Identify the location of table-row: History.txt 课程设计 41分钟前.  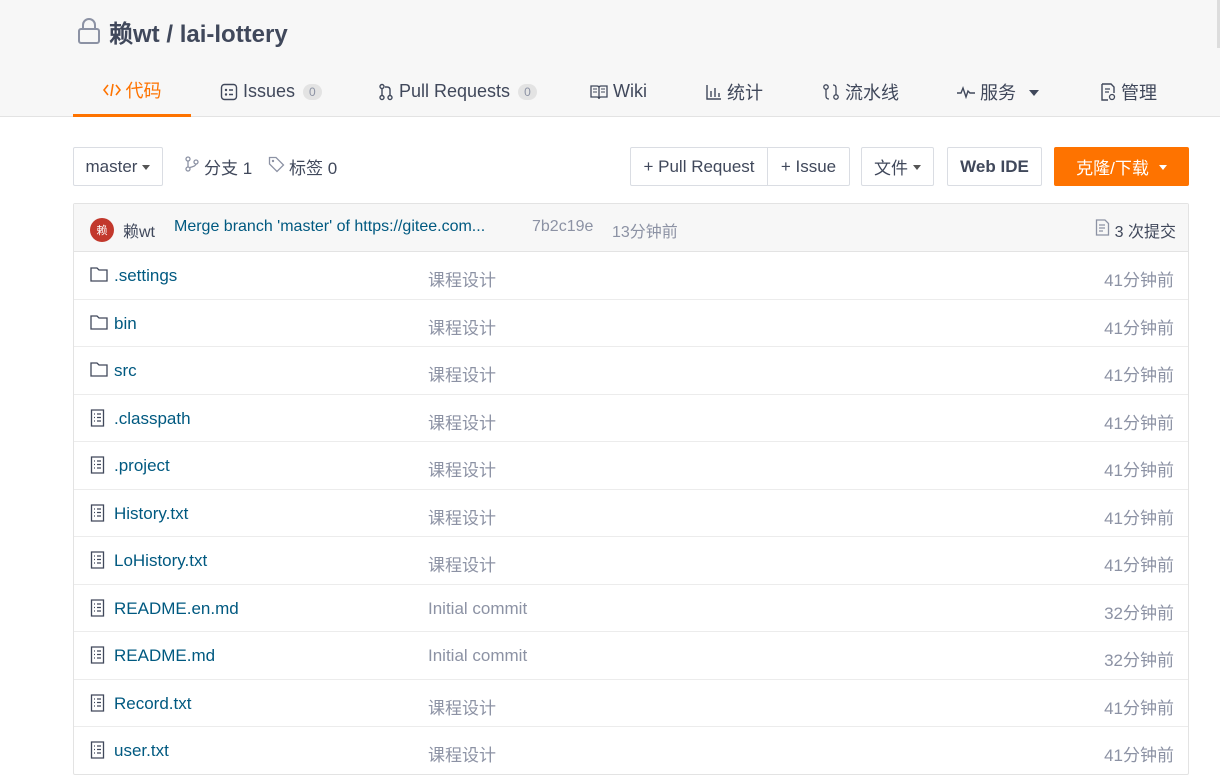
(631, 513).